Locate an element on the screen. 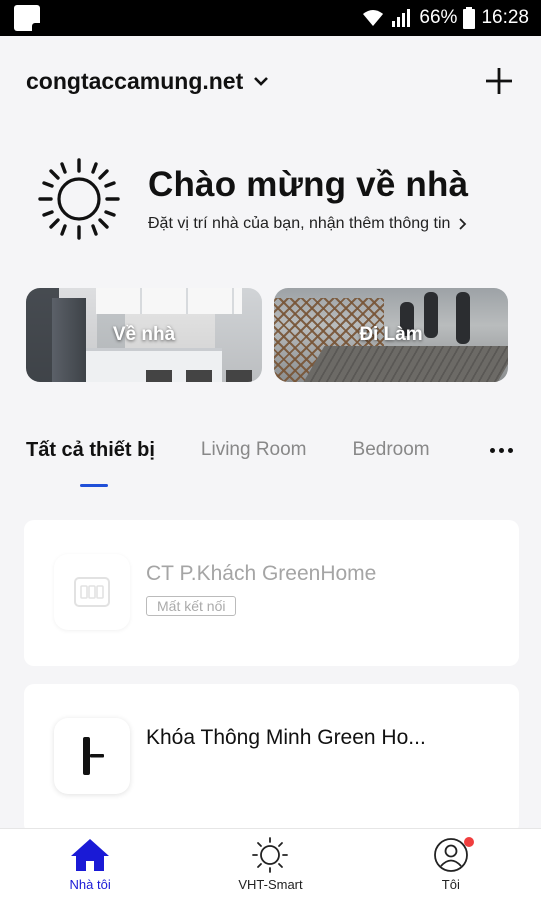  tab-all-devices: Tất cả thiết bị is located at coordinates (90, 450).